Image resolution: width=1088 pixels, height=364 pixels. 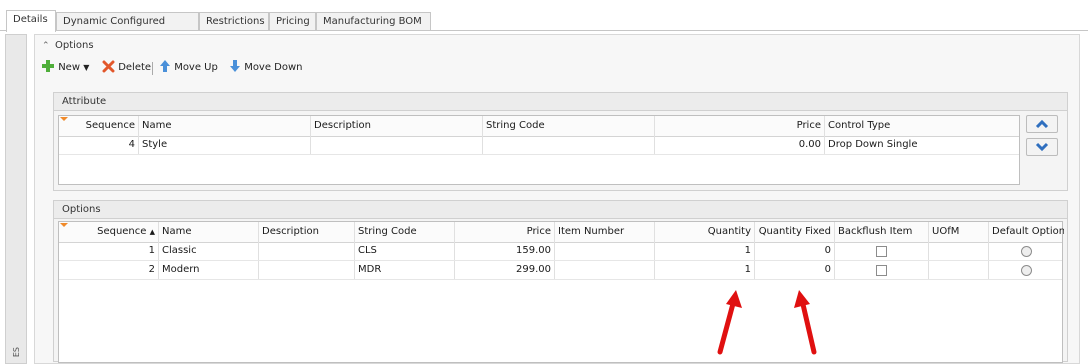 I want to click on cell-price: 159.00, so click(x=505, y=251).